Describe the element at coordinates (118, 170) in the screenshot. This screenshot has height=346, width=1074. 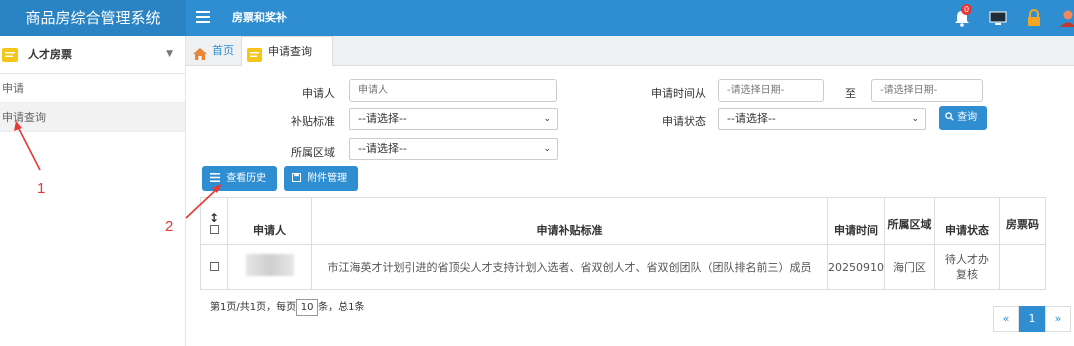
I see `annotation-arrows` at that location.